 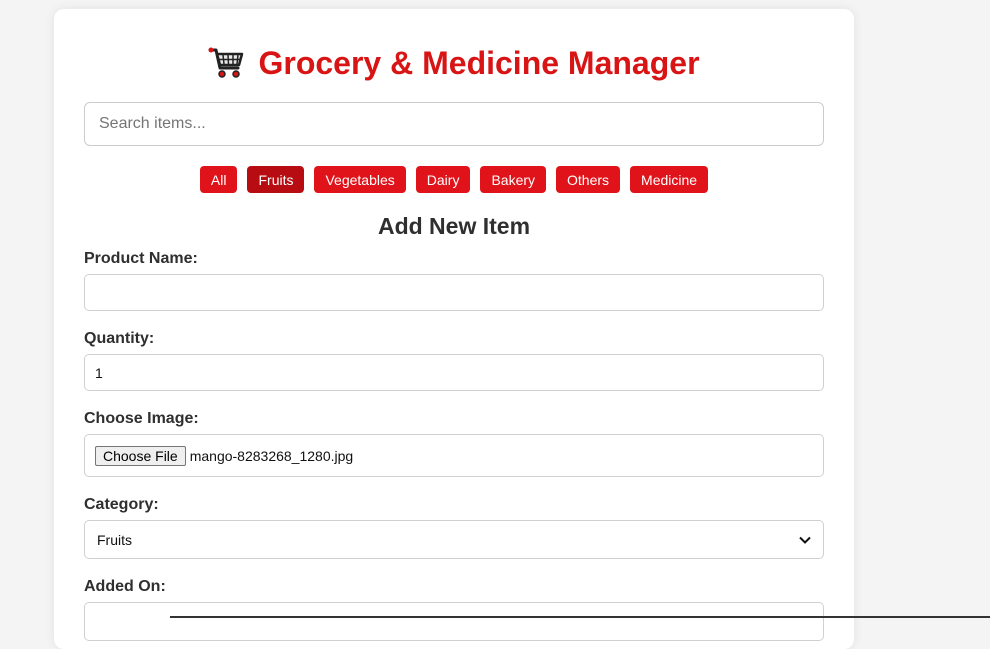 What do you see at coordinates (454, 539) in the screenshot?
I see `category-select: Fruits` at bounding box center [454, 539].